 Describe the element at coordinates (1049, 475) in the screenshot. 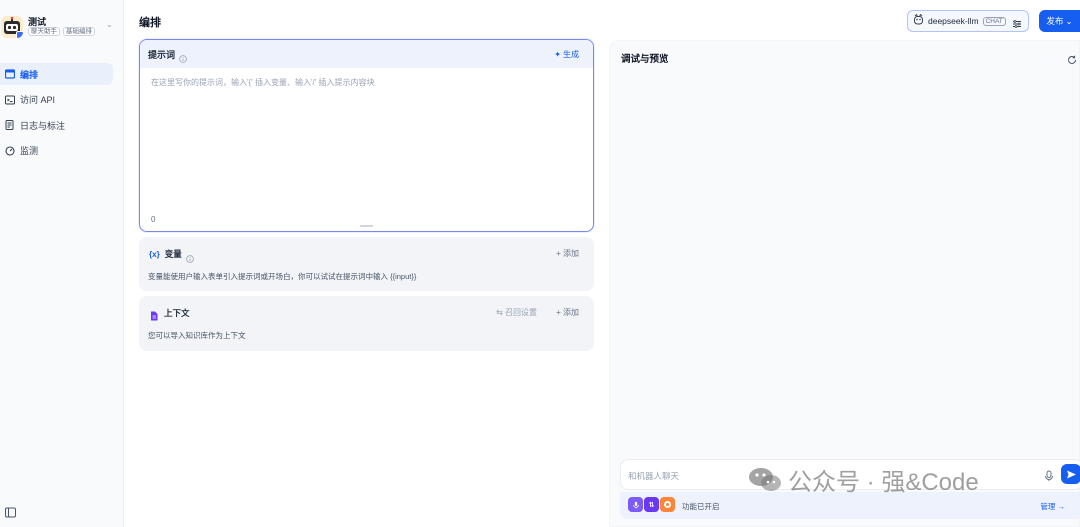

I see `microphone-icon` at that location.